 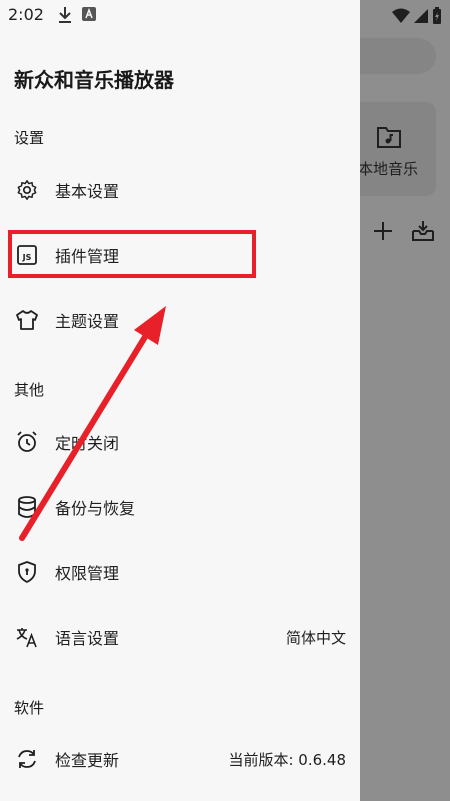 I want to click on battery-icon, so click(x=437, y=15).